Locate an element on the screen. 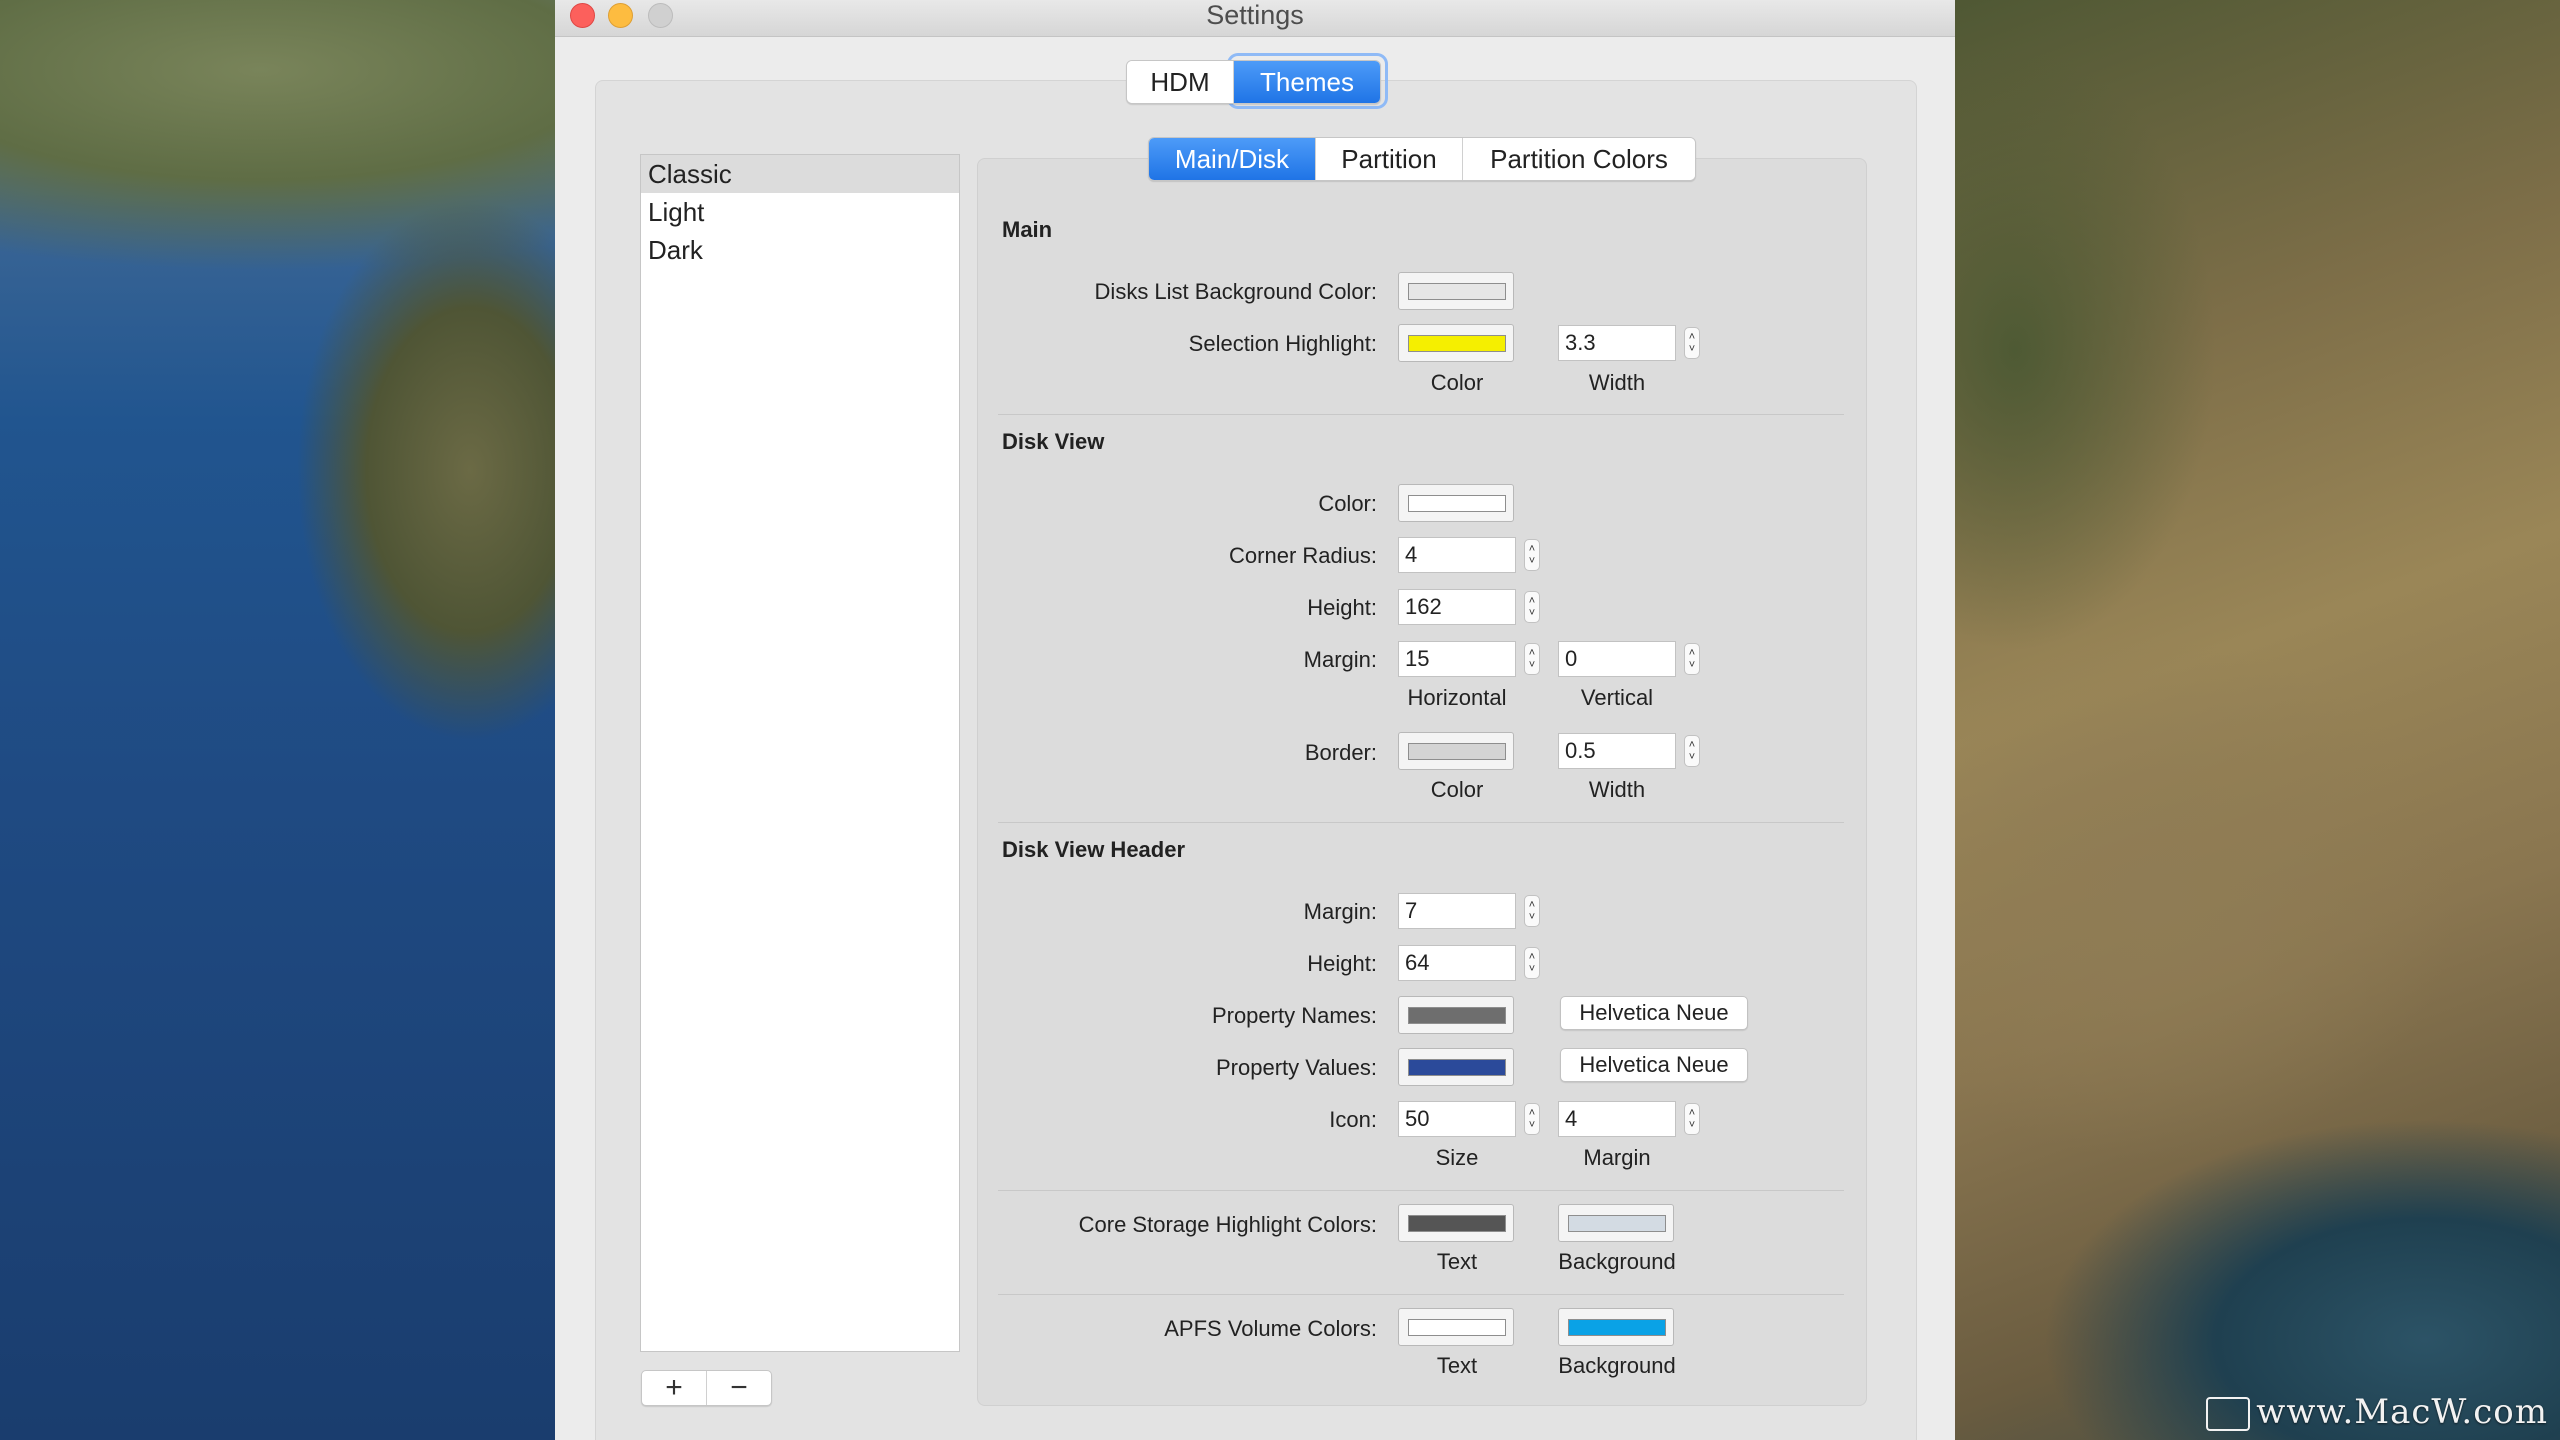 This screenshot has width=2560, height=1440. icon-label: Icon: is located at coordinates (1353, 1119).